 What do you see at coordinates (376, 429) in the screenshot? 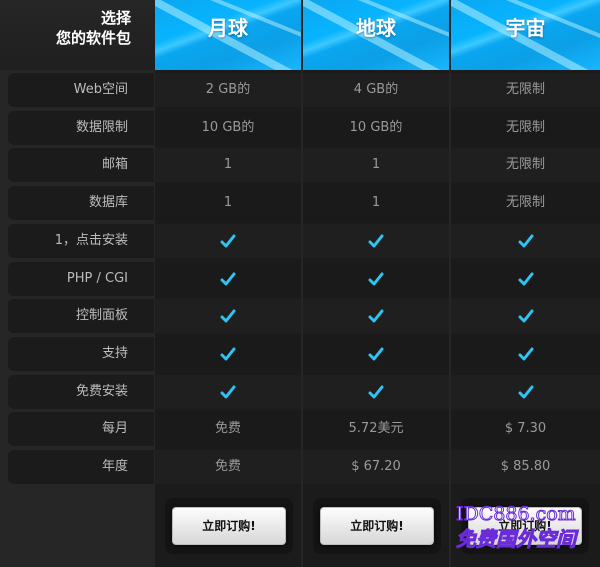
I see `plan-cell-price-monthly: 5.72美元` at bounding box center [376, 429].